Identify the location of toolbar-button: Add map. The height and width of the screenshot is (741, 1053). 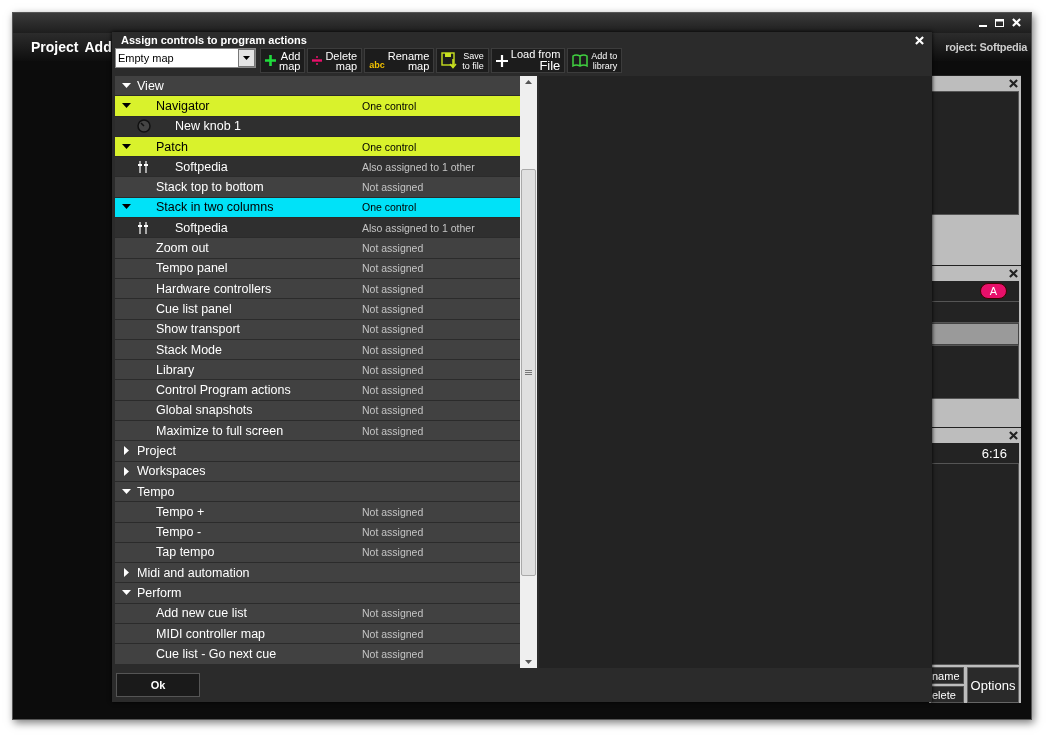
(283, 60).